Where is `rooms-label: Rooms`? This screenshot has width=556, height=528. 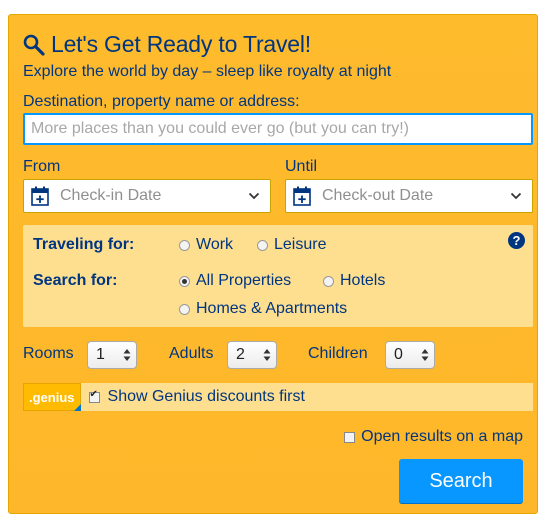 rooms-label: Rooms is located at coordinates (48, 353).